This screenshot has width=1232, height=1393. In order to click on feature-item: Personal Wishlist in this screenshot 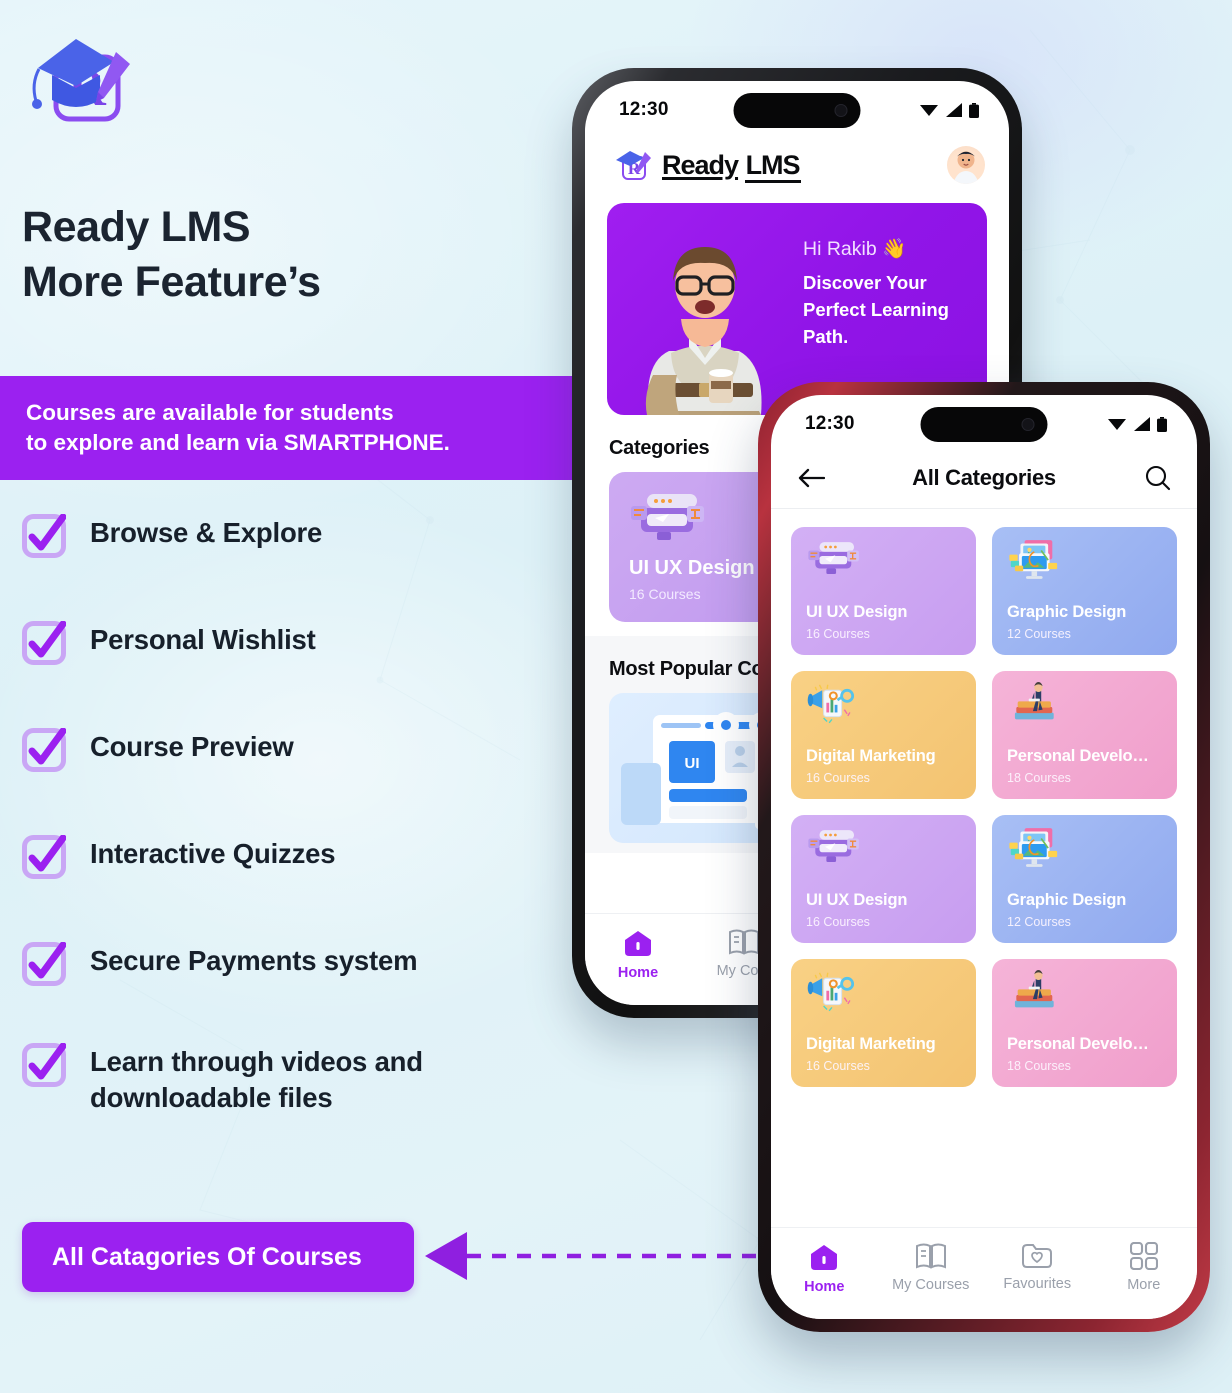, I will do `click(302, 642)`.